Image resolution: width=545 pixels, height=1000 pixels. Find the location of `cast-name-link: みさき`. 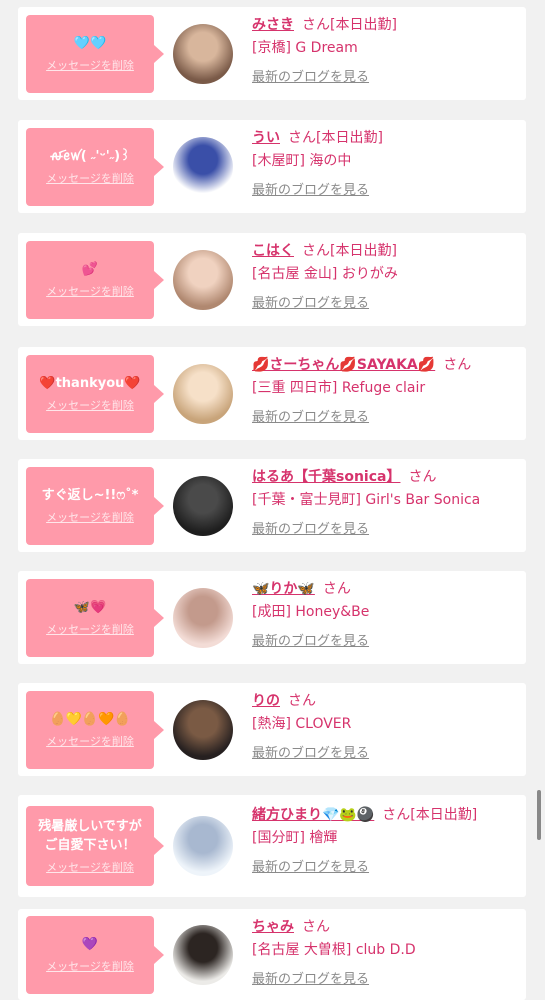

cast-name-link: みさき is located at coordinates (273, 25).